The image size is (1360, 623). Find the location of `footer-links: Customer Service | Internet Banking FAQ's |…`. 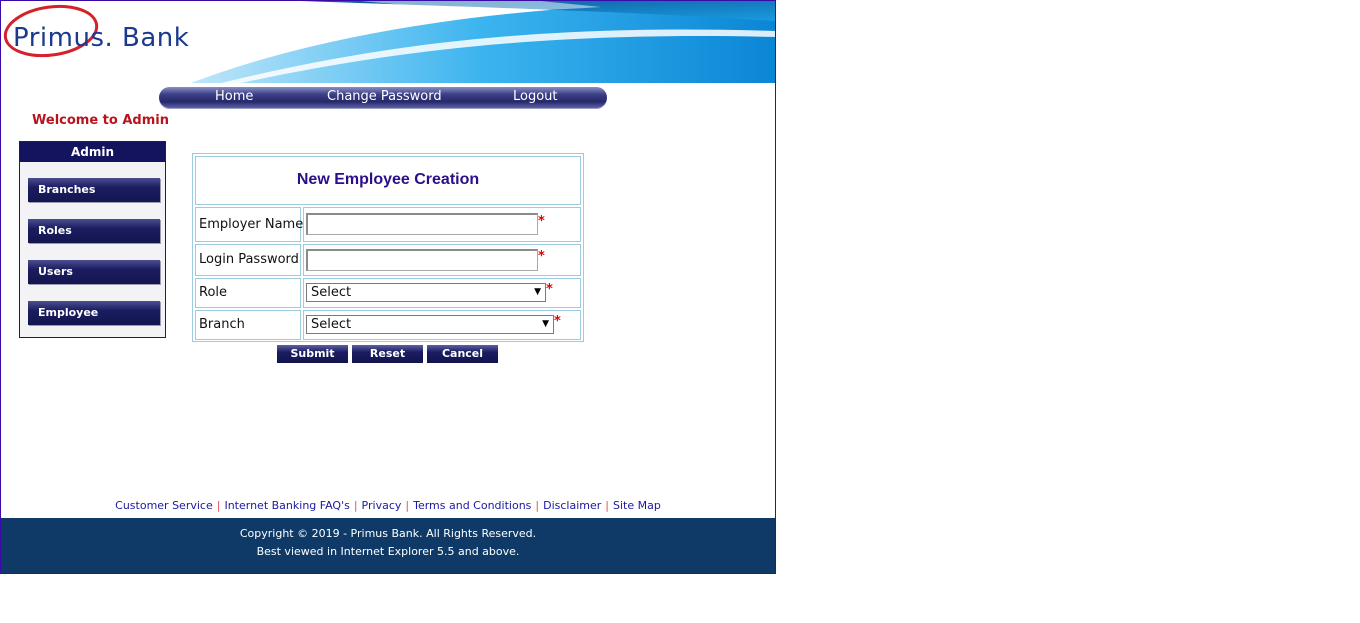

footer-links: Customer Service | Internet Banking FAQ's |… is located at coordinates (388, 505).